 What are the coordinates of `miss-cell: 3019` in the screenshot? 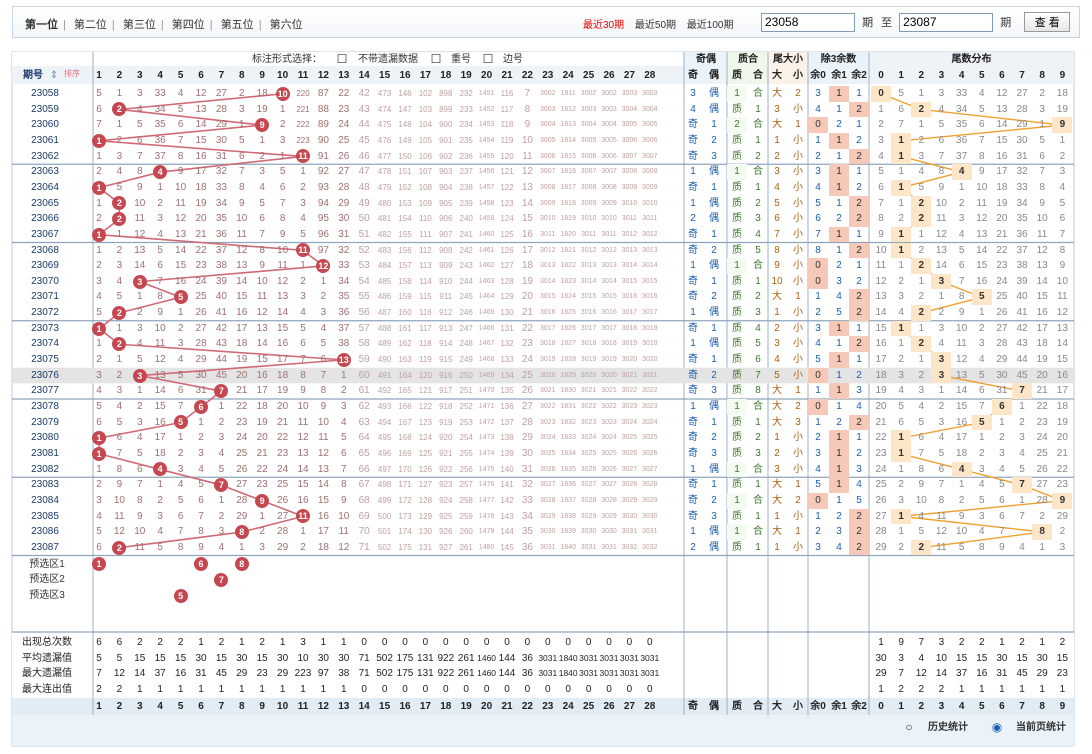 It's located at (650, 344).